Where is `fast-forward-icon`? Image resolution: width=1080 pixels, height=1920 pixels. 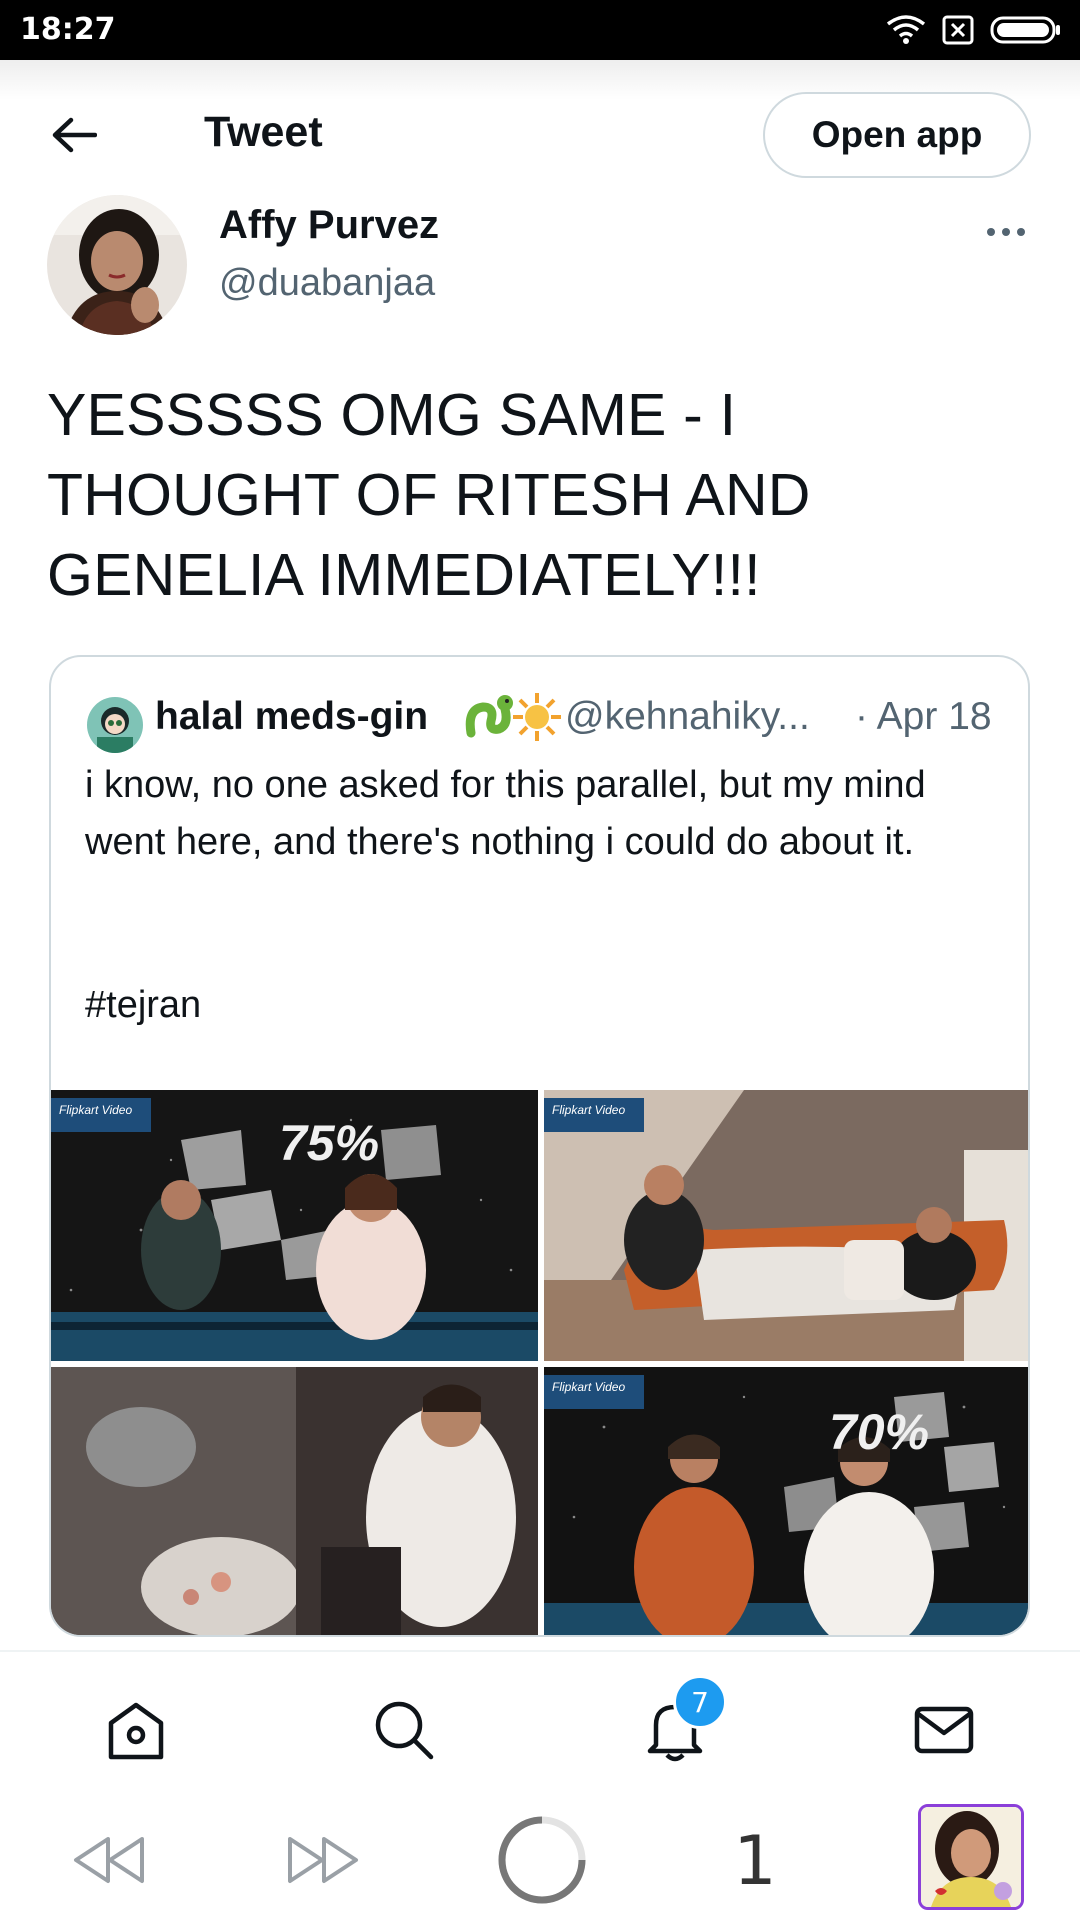 fast-forward-icon is located at coordinates (323, 1860).